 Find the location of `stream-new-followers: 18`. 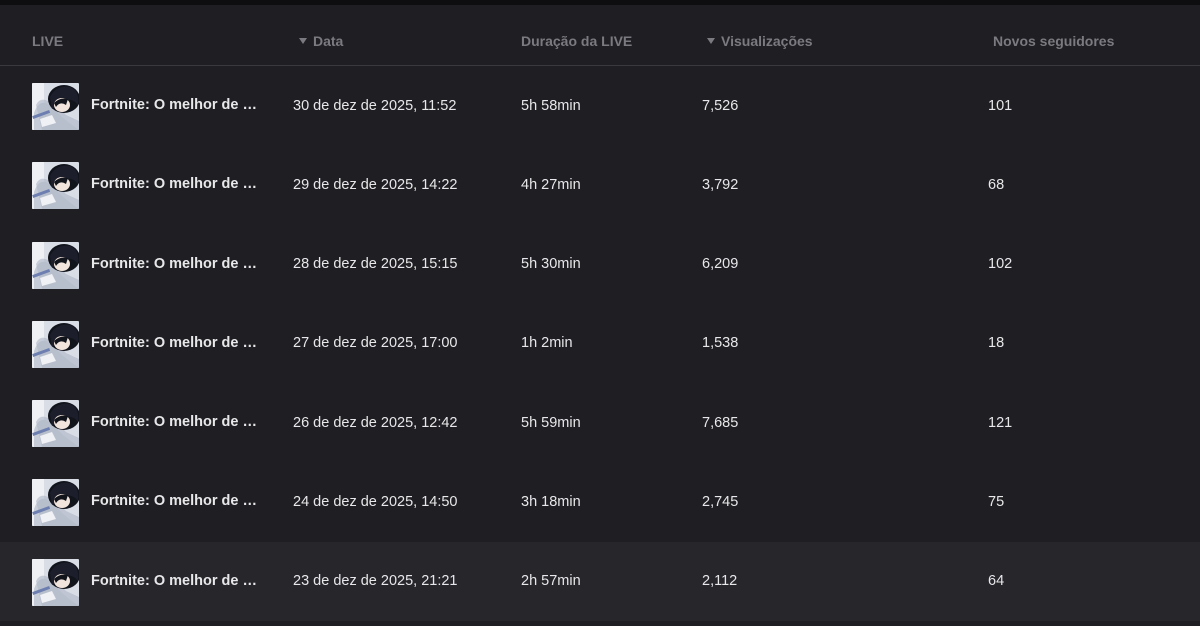

stream-new-followers: 18 is located at coordinates (996, 343).